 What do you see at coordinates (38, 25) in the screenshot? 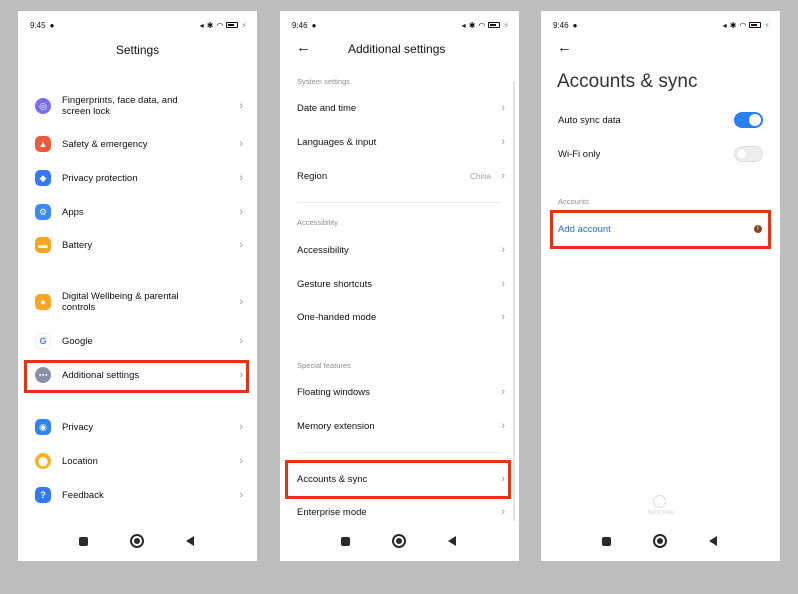
I see `status-time: 9:45` at bounding box center [38, 25].